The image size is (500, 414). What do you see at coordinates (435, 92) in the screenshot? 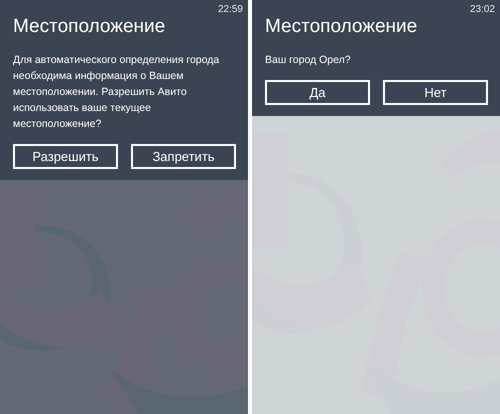
I see `dialog-button: Нет` at bounding box center [435, 92].